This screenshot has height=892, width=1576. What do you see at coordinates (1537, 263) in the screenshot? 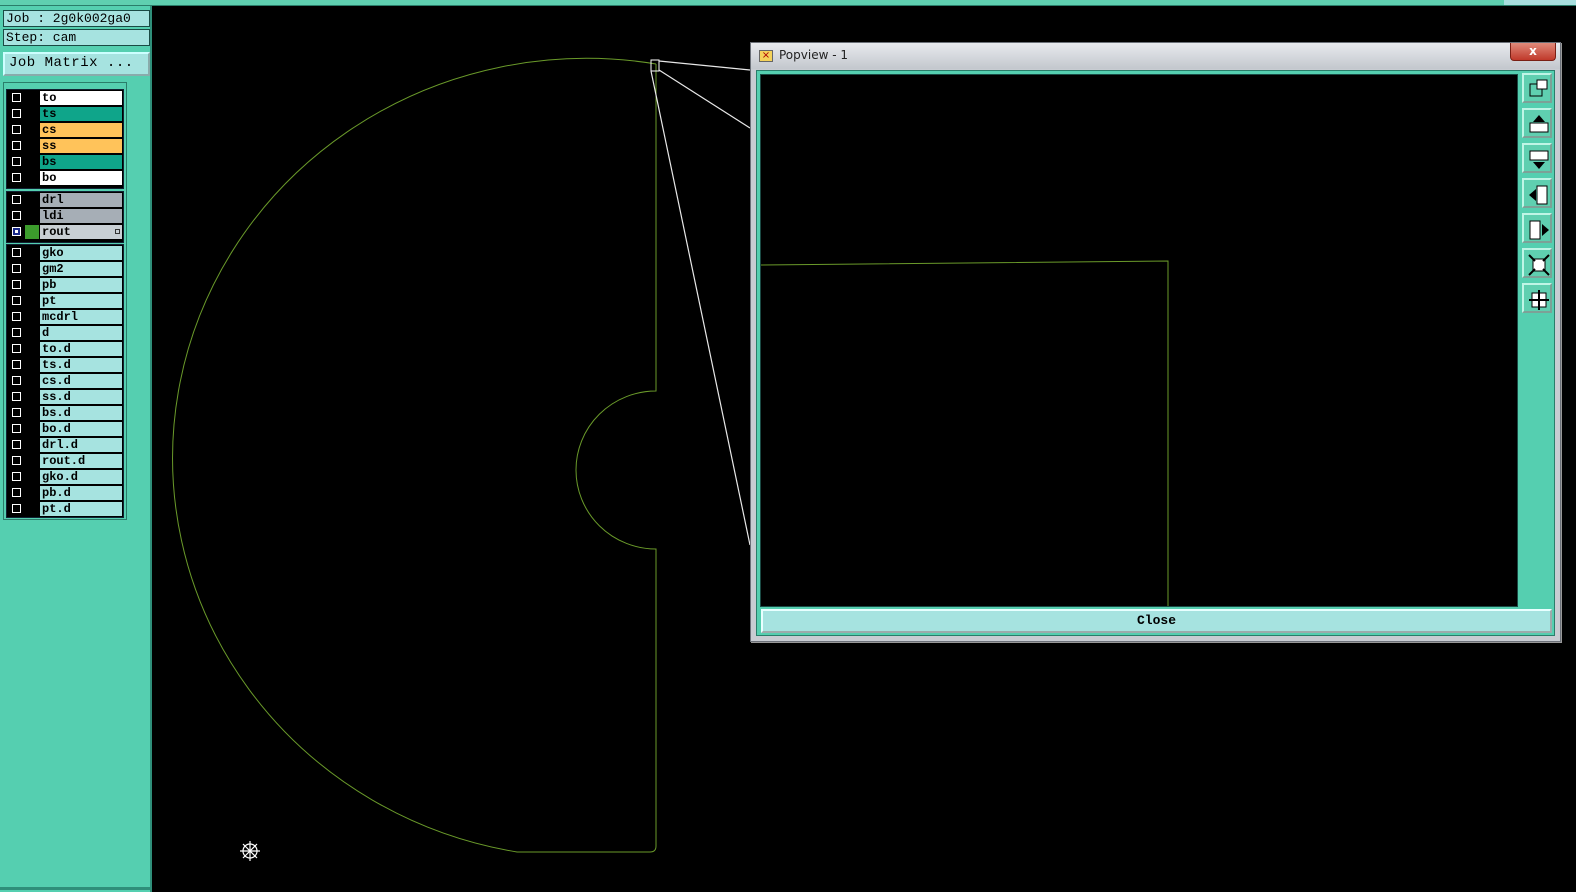
I see `zoom-home-button` at bounding box center [1537, 263].